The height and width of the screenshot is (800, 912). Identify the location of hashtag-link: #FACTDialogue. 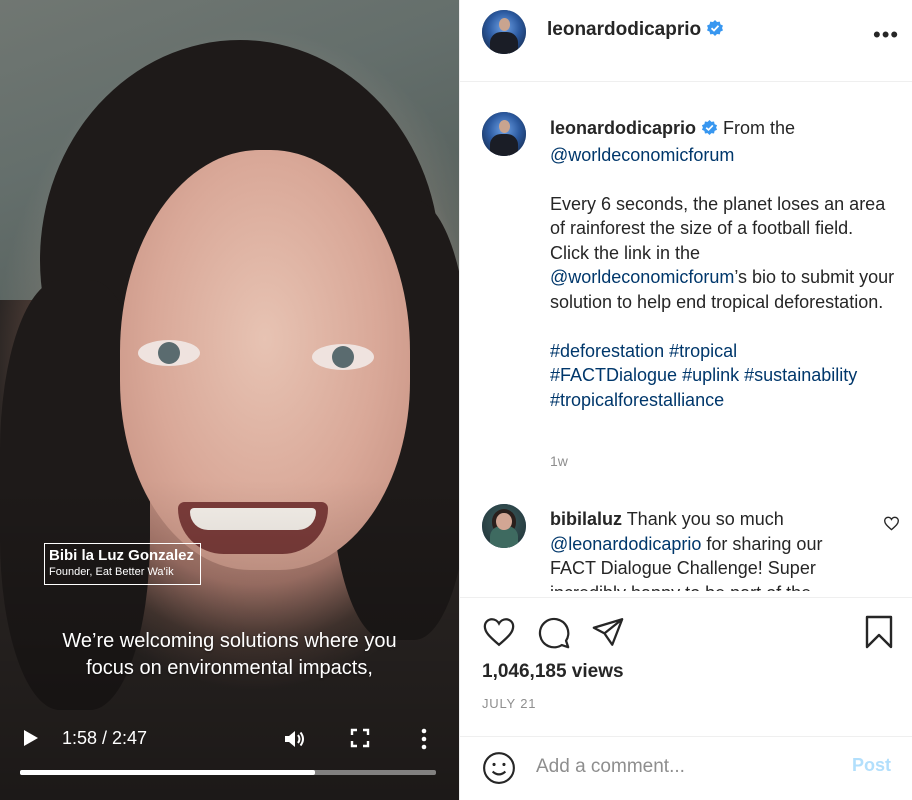
(613, 375).